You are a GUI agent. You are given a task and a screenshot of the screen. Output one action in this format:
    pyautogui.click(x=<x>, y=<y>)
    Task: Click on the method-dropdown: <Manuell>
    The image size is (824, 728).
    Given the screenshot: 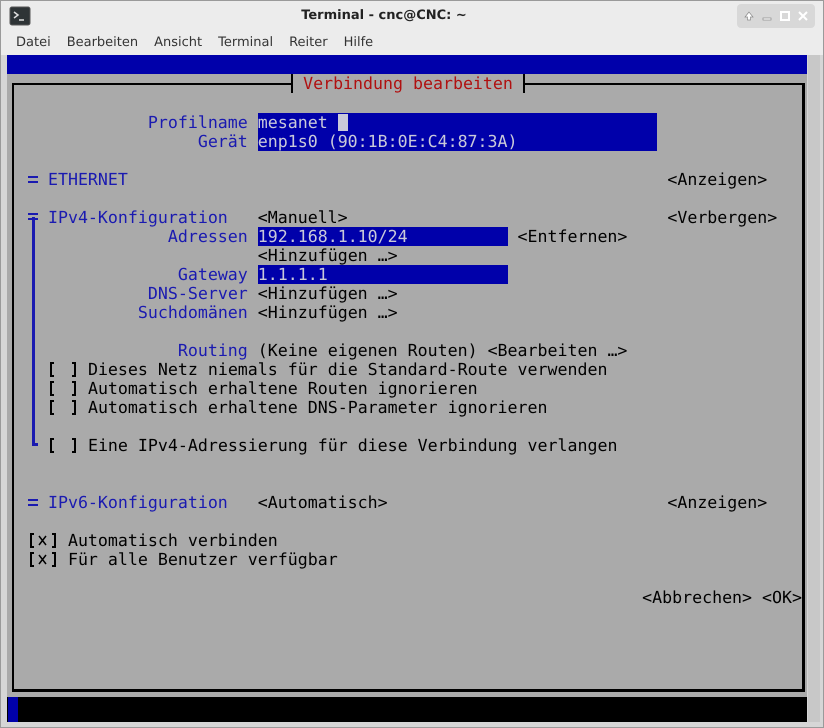 What is the action you would take?
    pyautogui.click(x=303, y=217)
    